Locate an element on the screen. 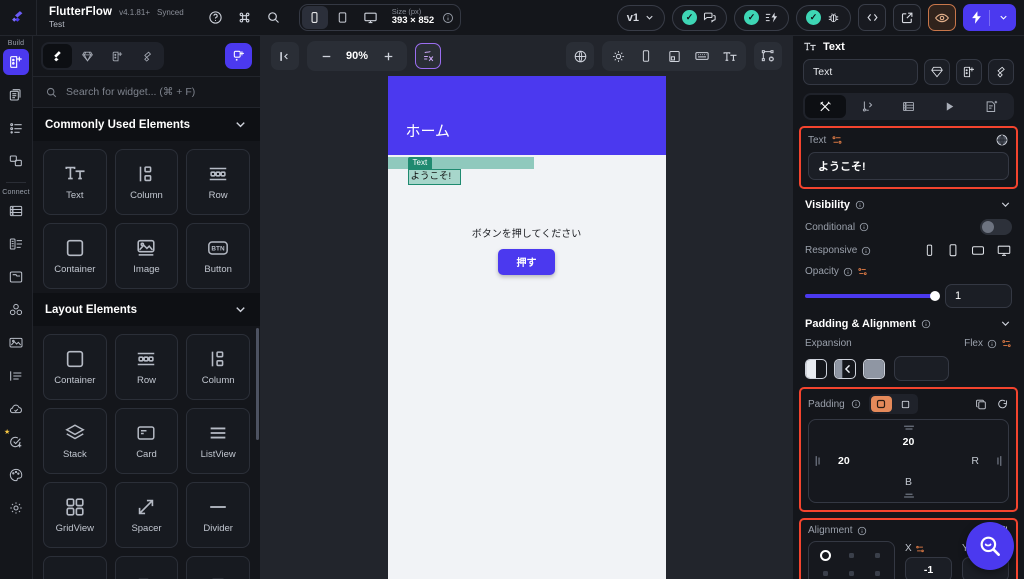 The height and width of the screenshot is (579, 1024). search-widget-field: Search for widget... (⌘ + F) is located at coordinates (146, 92).